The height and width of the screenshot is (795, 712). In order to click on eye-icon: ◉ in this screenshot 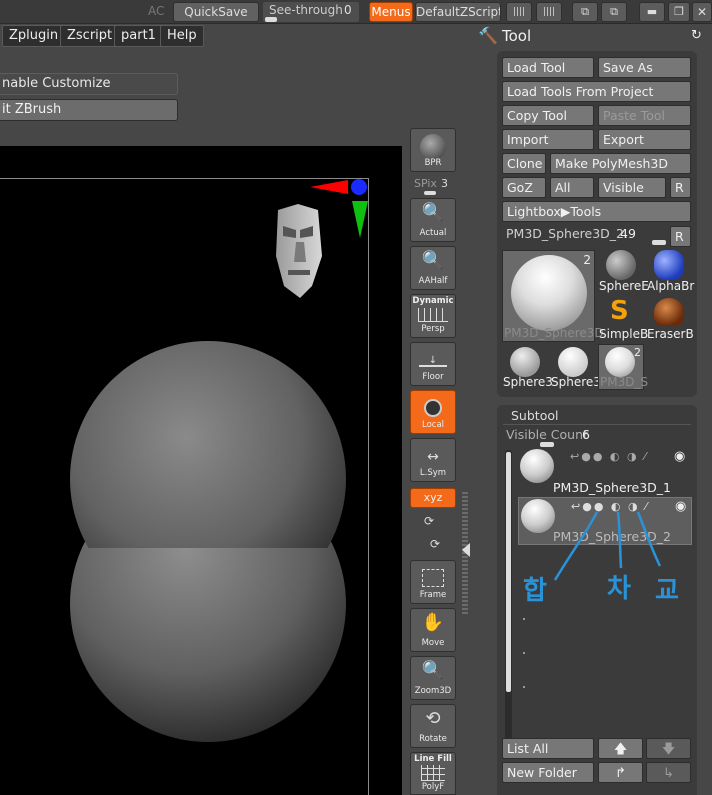, I will do `click(679, 456)`.